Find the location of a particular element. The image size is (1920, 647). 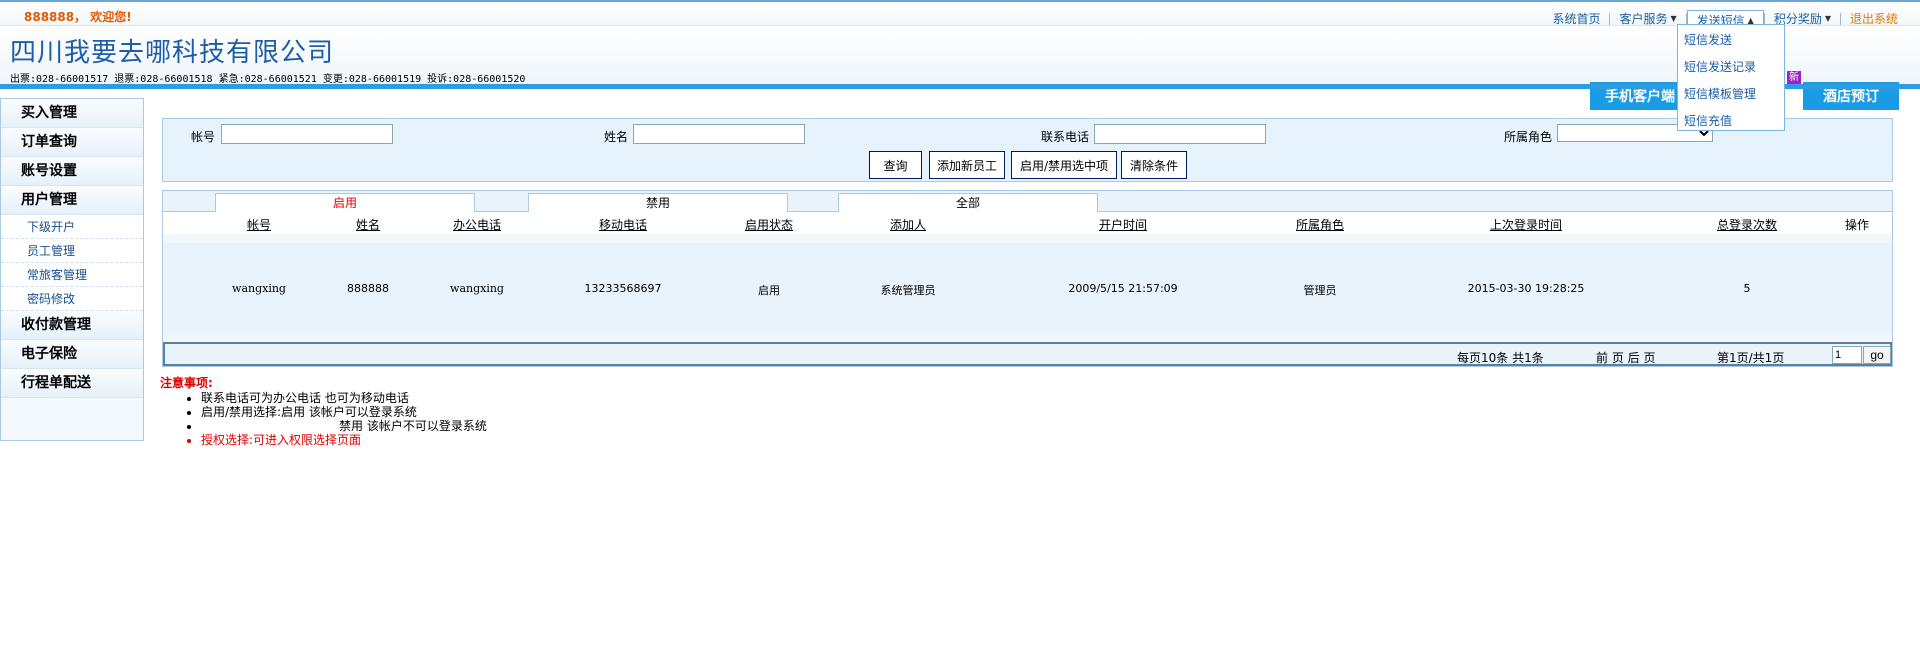

sidebar-item-insurance: 电子保险 is located at coordinates (72, 354).